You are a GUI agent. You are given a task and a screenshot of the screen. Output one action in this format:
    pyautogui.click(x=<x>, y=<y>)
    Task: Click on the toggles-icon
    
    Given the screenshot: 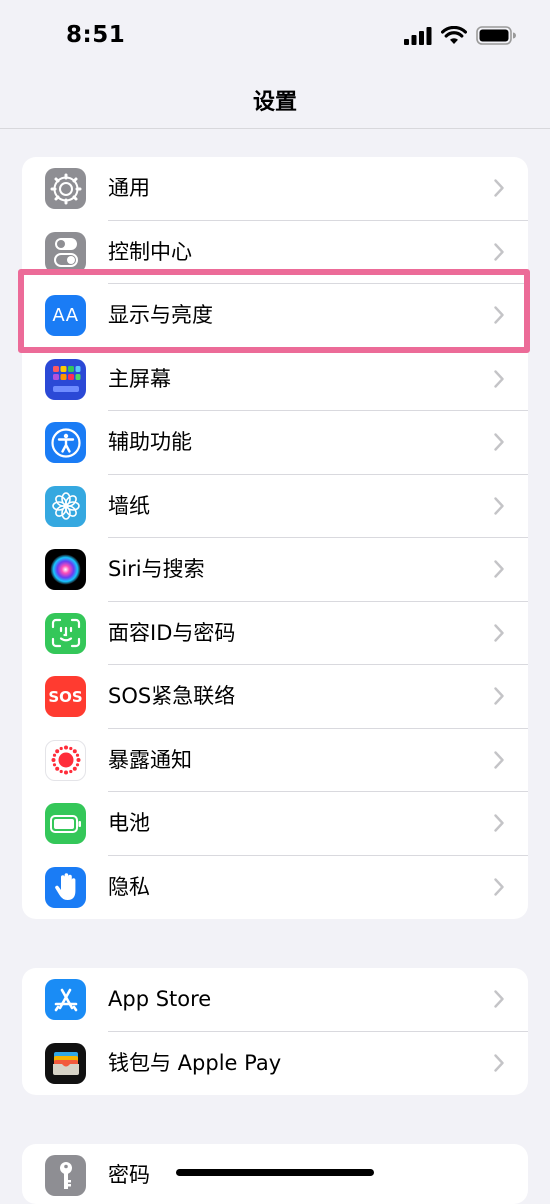 What is the action you would take?
    pyautogui.click(x=65, y=252)
    